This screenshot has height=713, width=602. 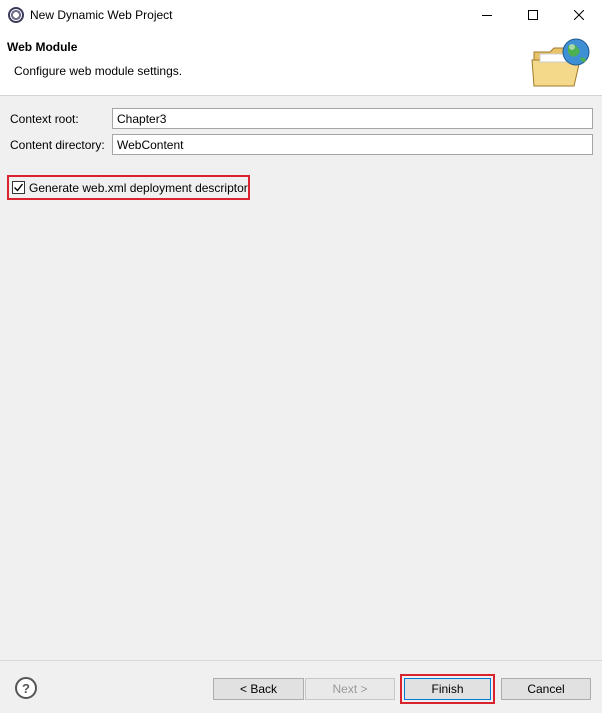 I want to click on generate-xml-checkbox, so click(x=18, y=187).